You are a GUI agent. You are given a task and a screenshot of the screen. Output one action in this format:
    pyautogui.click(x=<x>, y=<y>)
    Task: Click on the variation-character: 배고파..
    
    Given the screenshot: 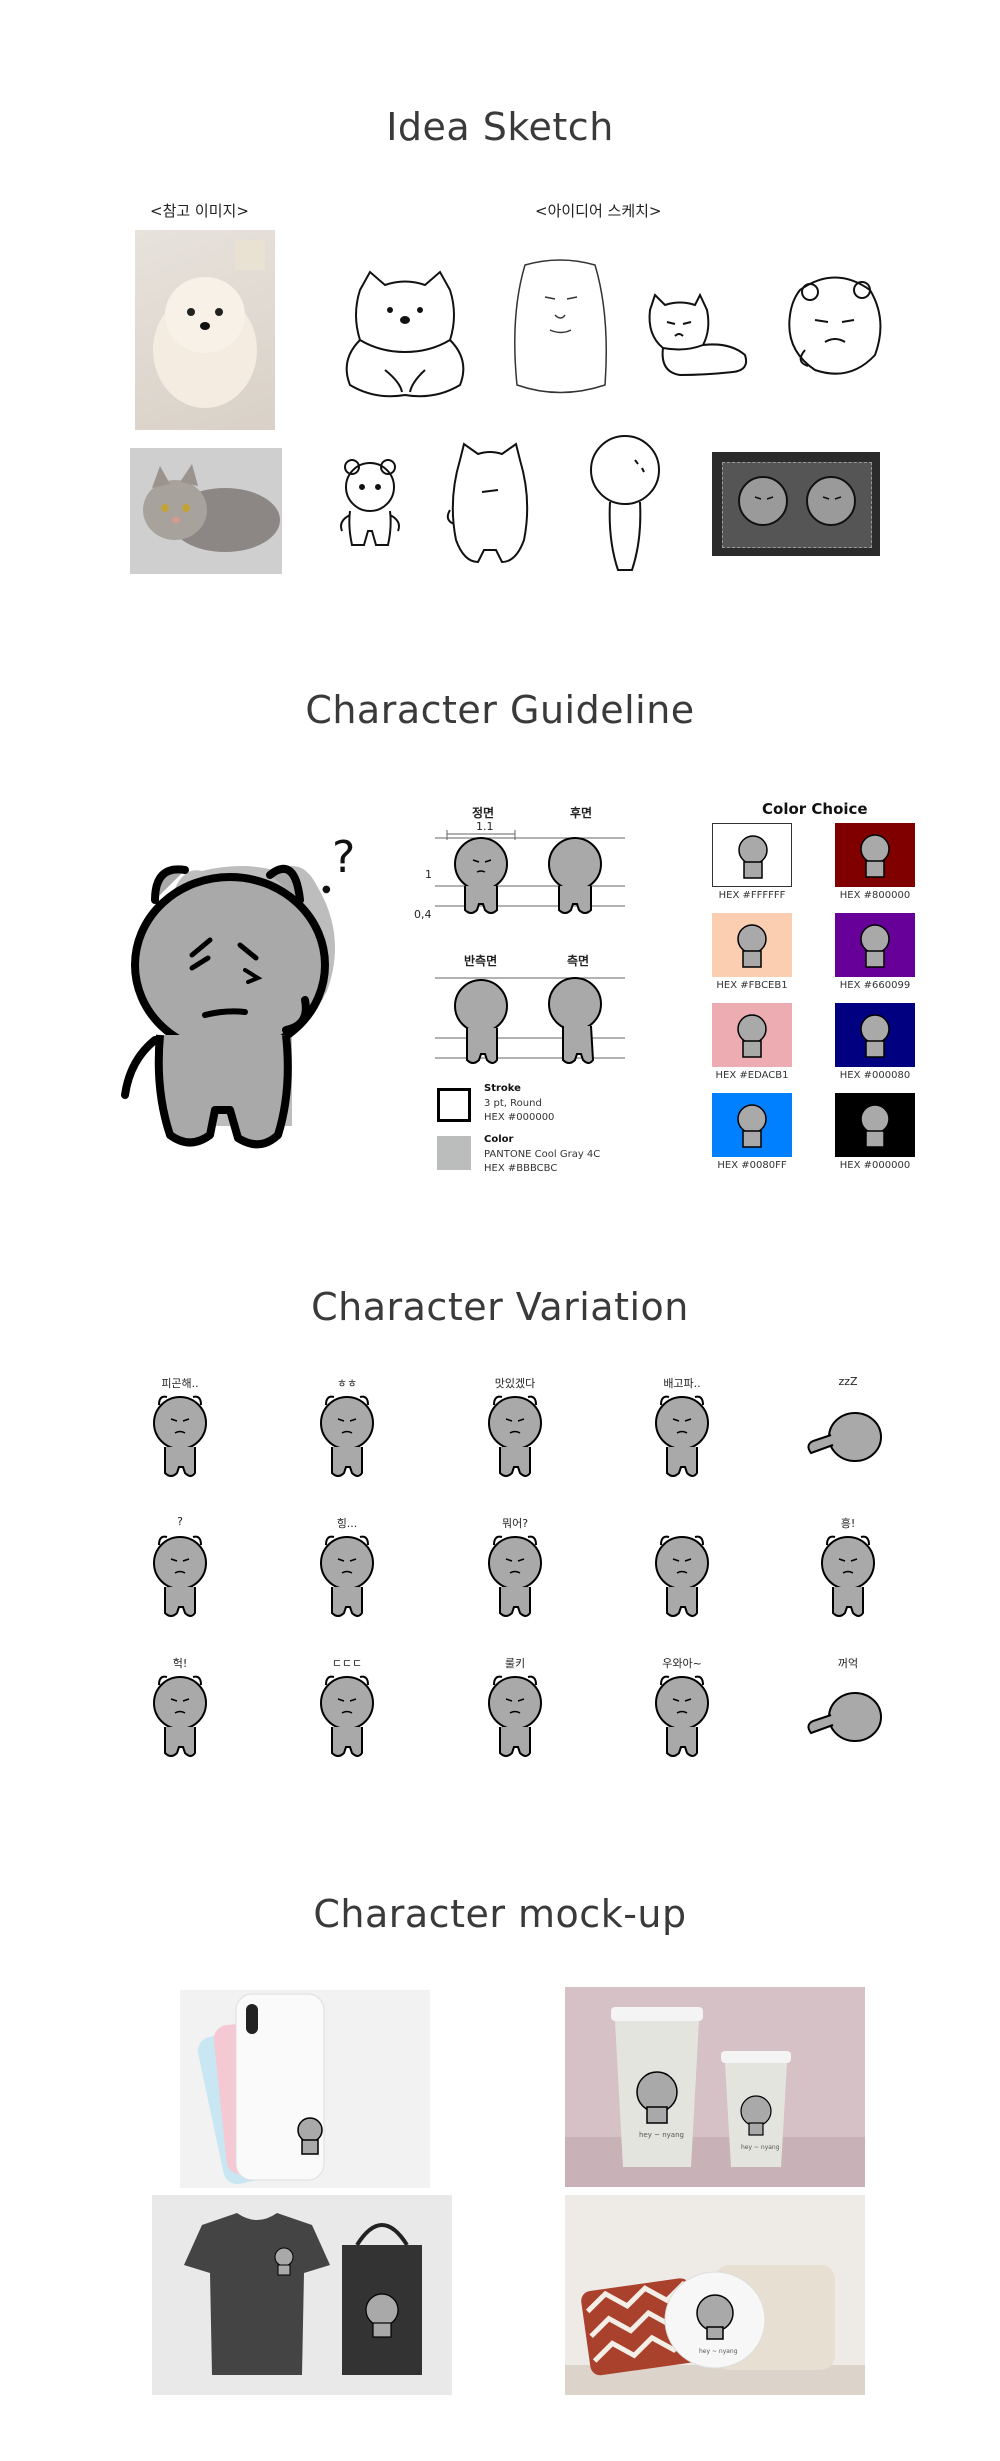 What is the action you would take?
    pyautogui.click(x=682, y=1430)
    